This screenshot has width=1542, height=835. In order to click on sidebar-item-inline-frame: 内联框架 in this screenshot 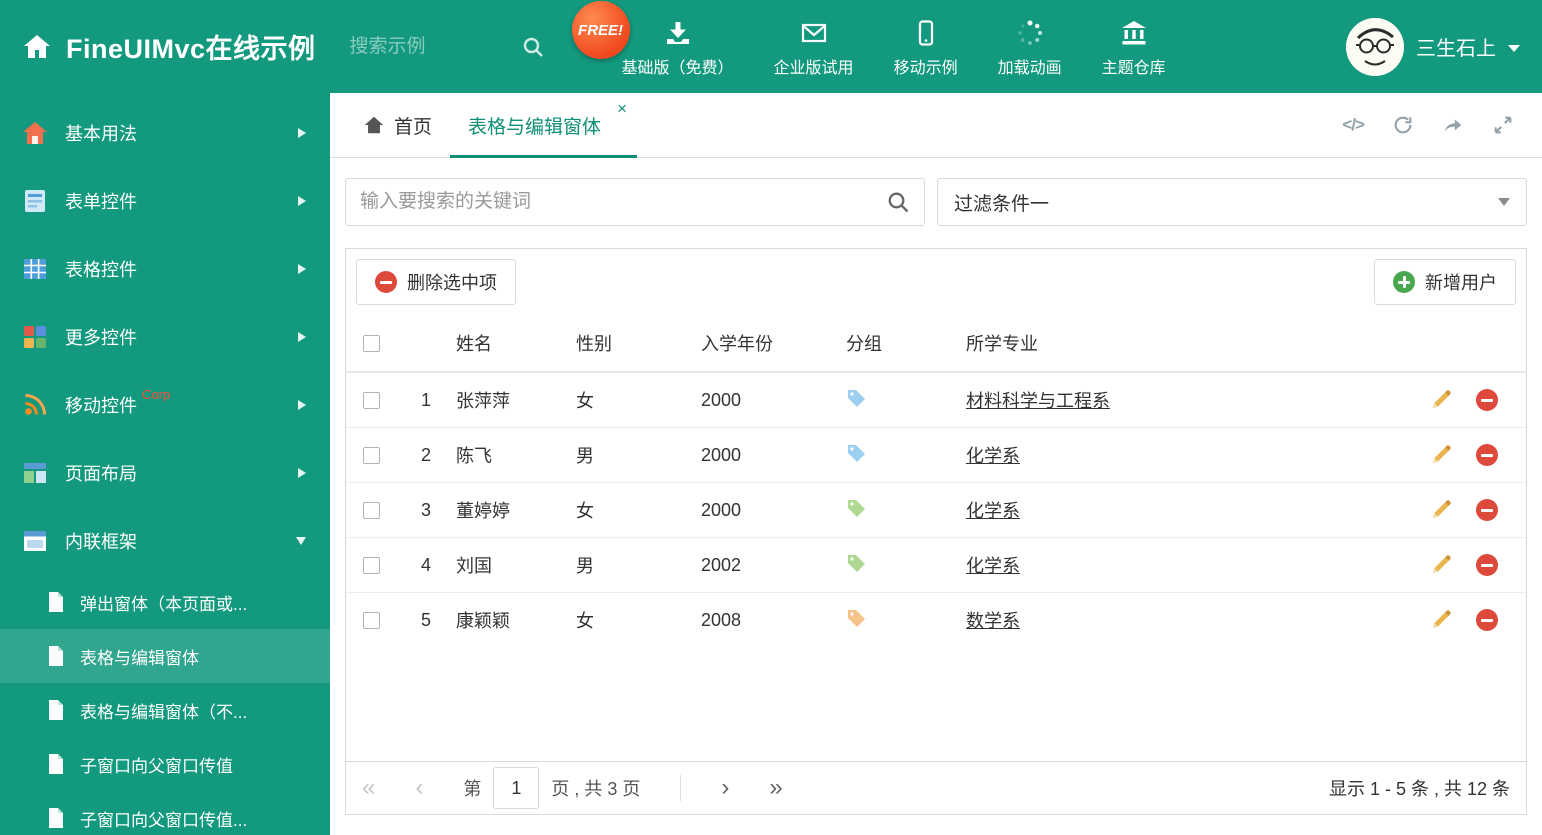, I will do `click(165, 541)`.